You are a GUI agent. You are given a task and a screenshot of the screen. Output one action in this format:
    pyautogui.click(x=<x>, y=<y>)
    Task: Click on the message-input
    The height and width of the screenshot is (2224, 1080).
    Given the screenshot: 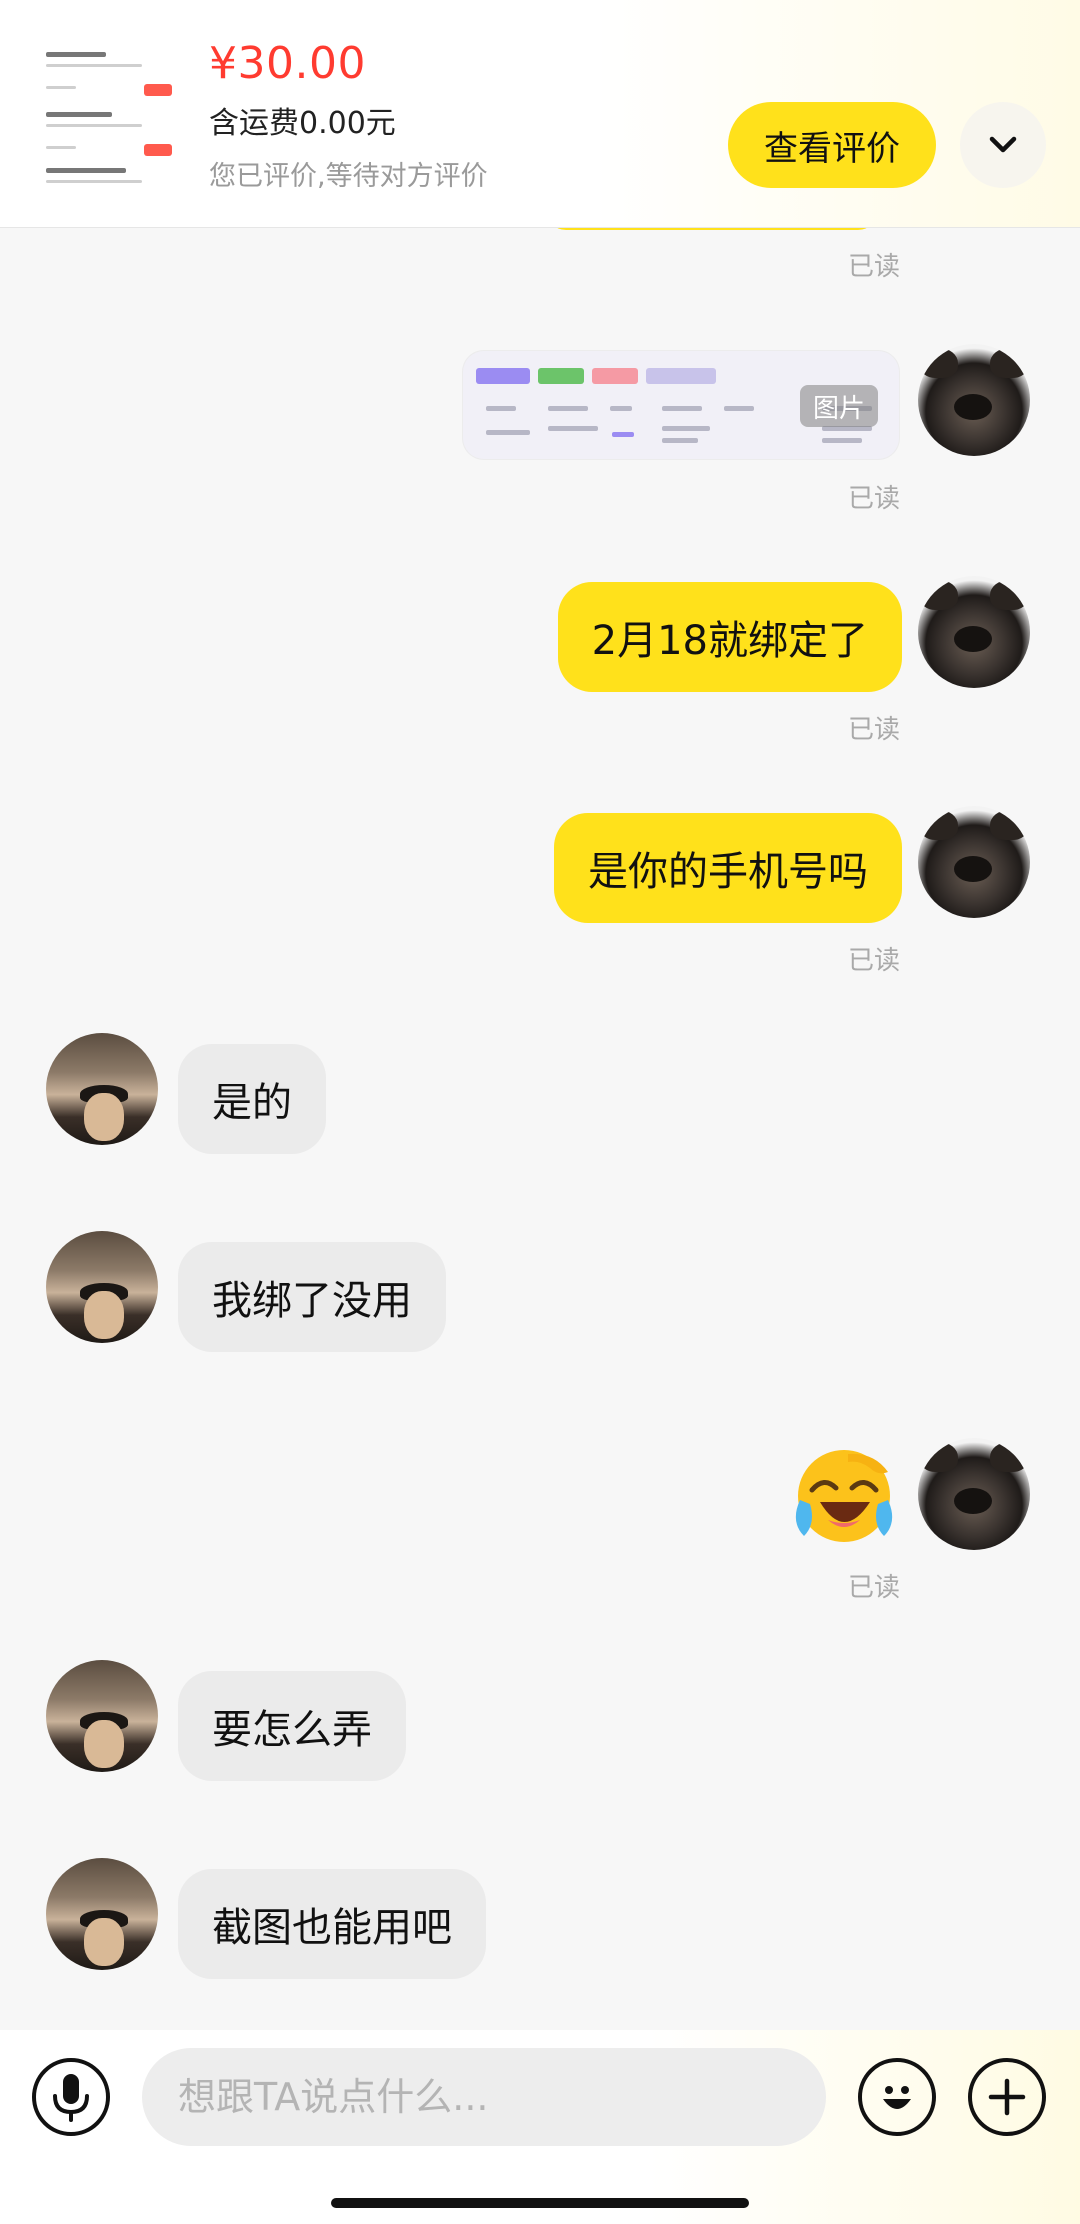 What is the action you would take?
    pyautogui.click(x=484, y=2097)
    